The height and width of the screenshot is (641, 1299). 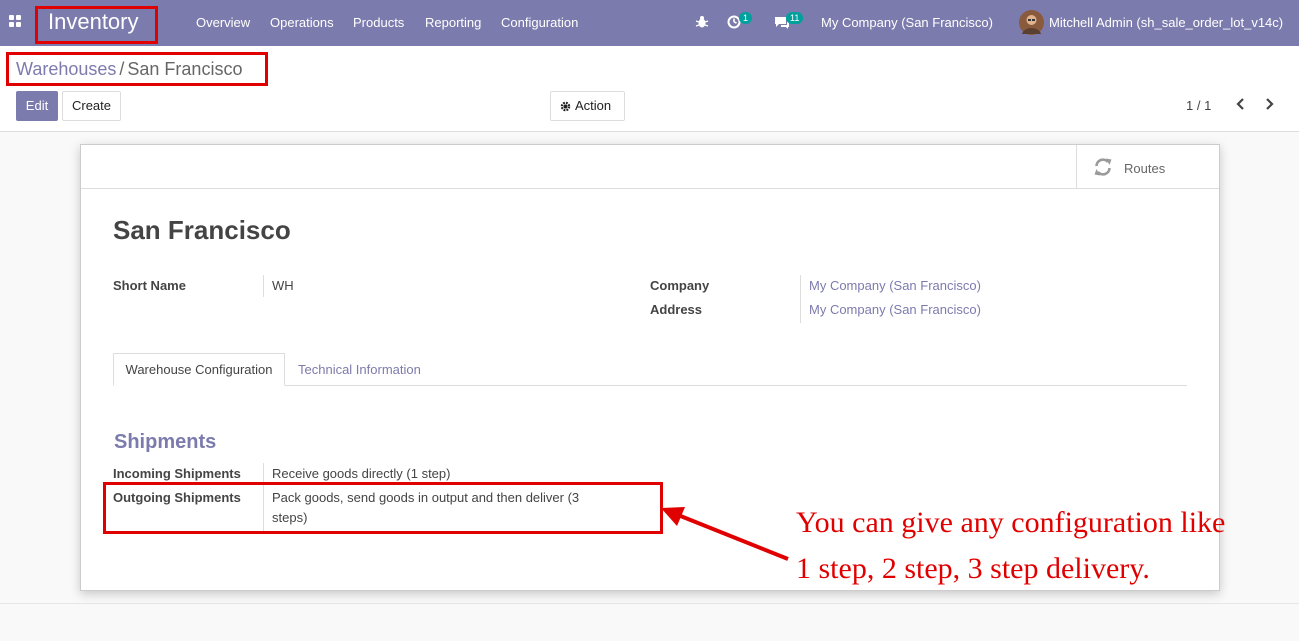 What do you see at coordinates (1241, 104) in the screenshot?
I see `chevron-left-icon` at bounding box center [1241, 104].